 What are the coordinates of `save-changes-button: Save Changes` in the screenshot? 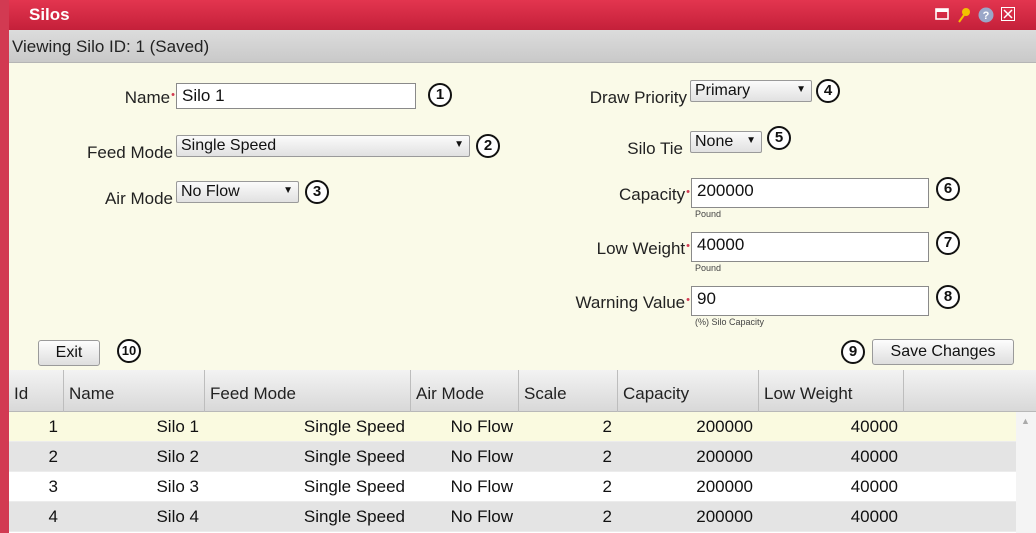 It's located at (943, 352).